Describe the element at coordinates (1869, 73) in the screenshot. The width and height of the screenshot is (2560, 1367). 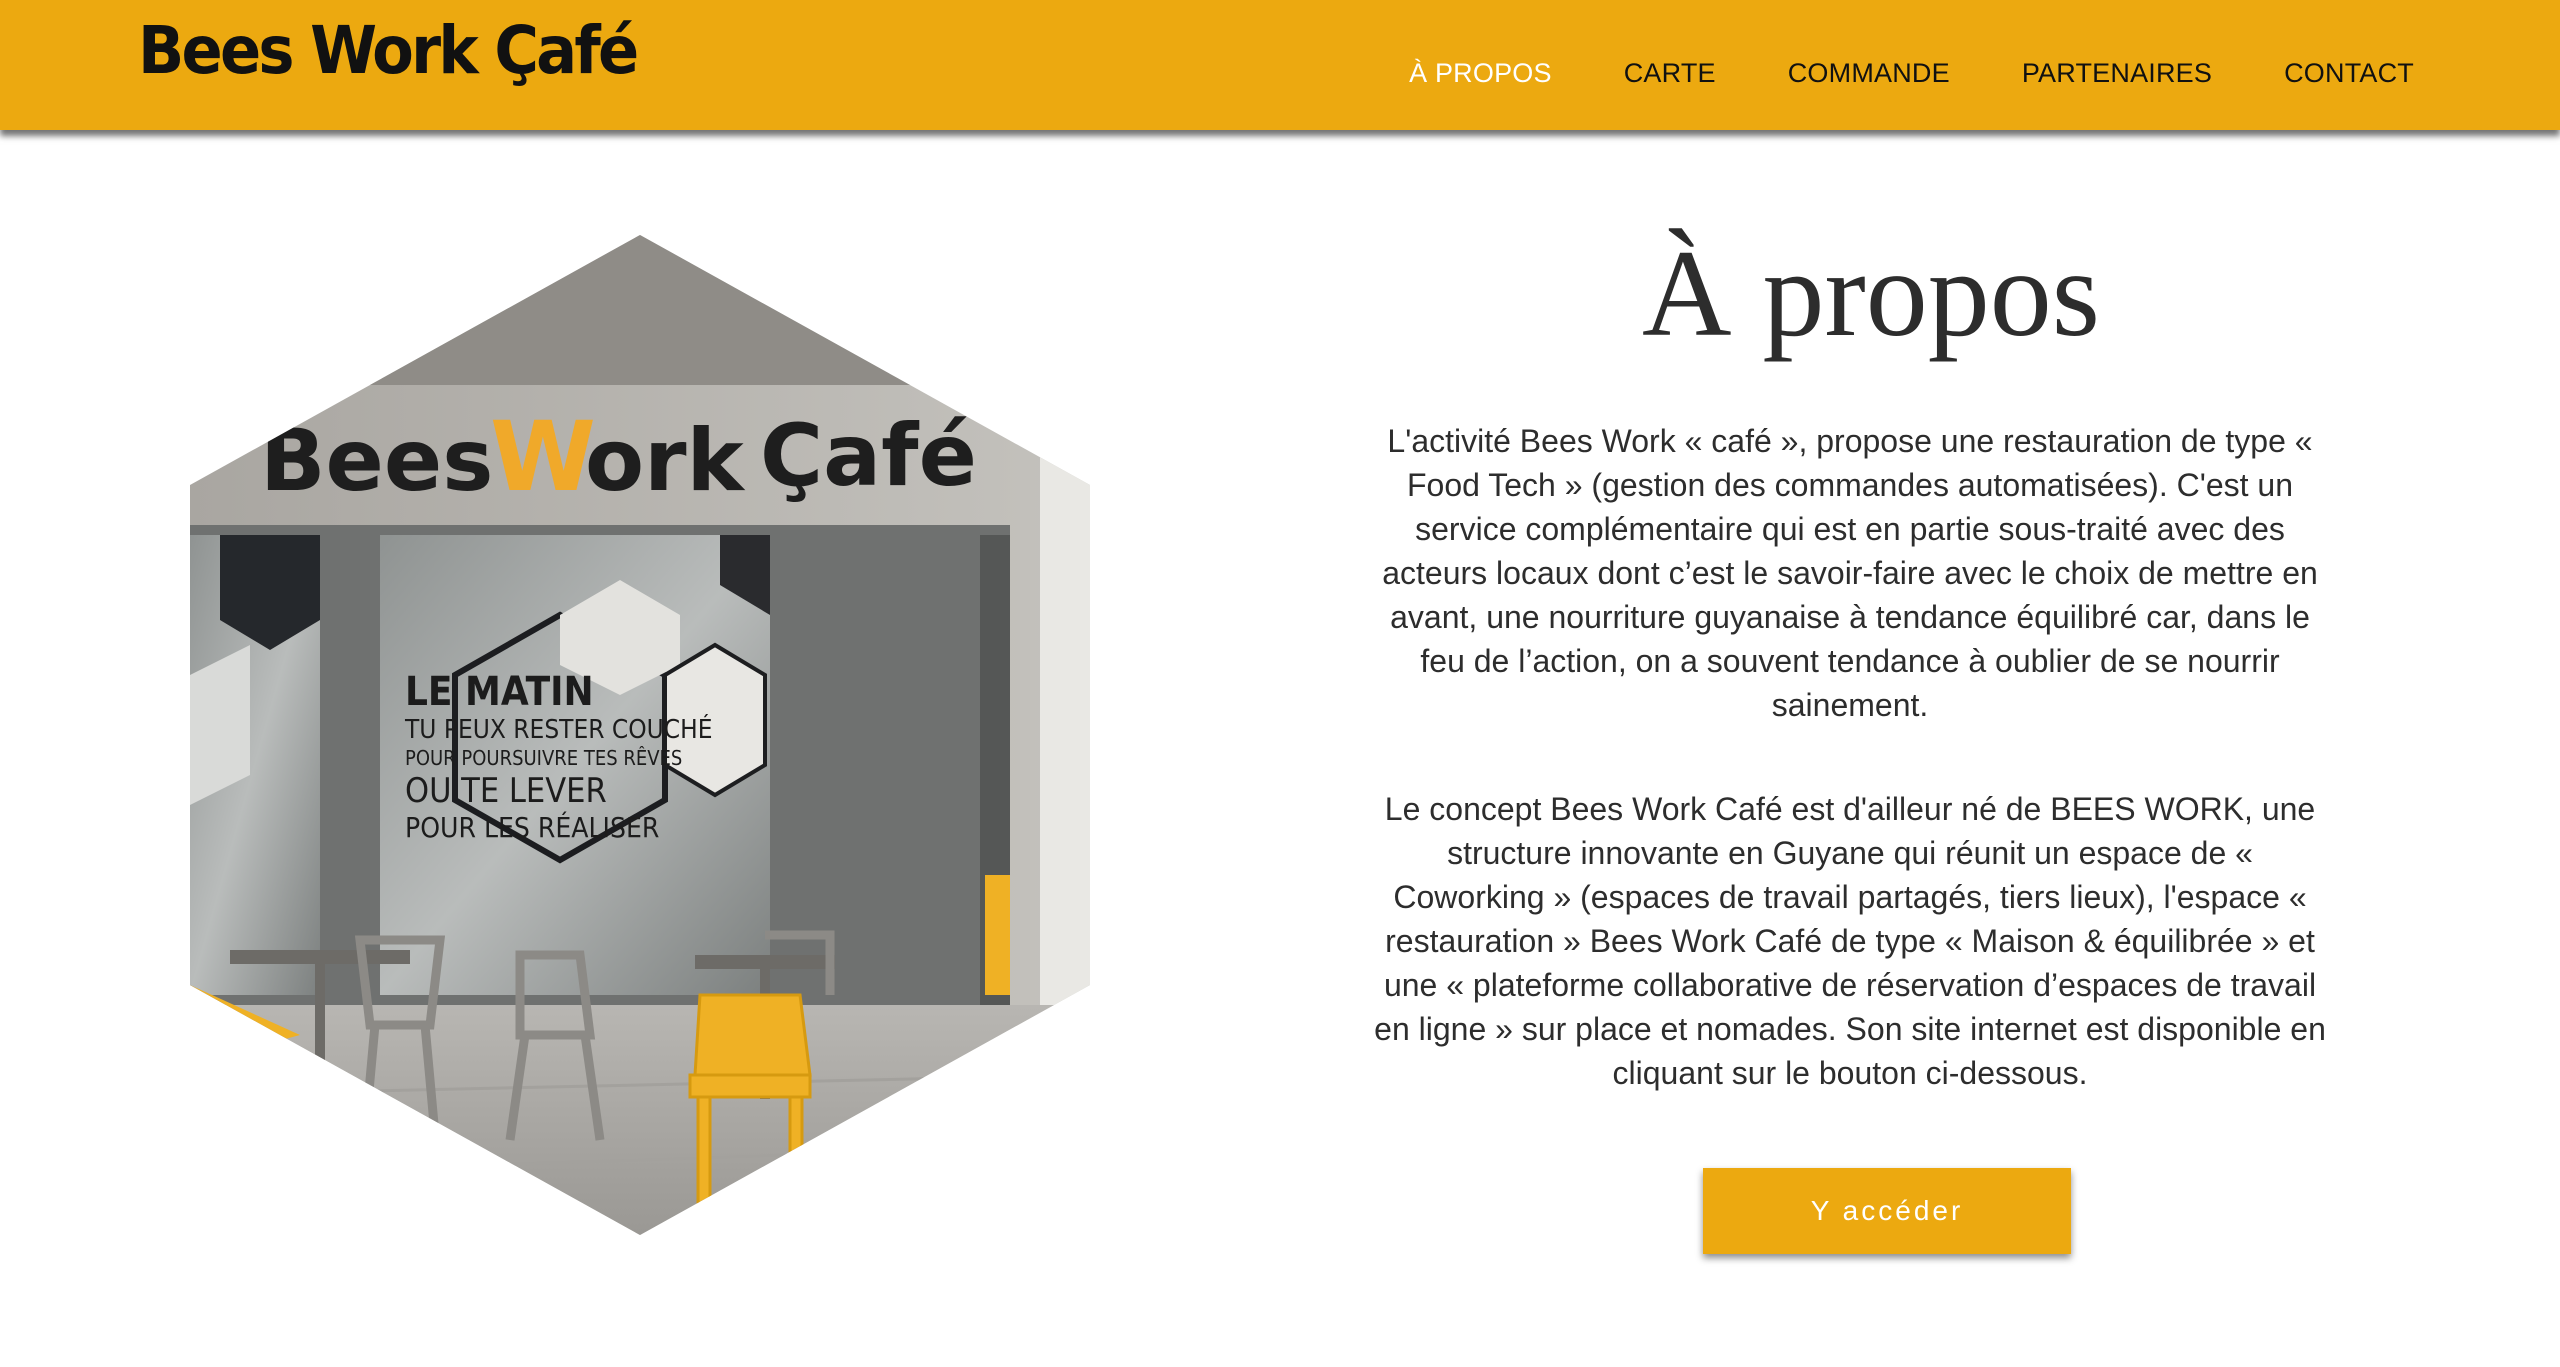
I see `nav-item-commande: COMMANDE` at that location.